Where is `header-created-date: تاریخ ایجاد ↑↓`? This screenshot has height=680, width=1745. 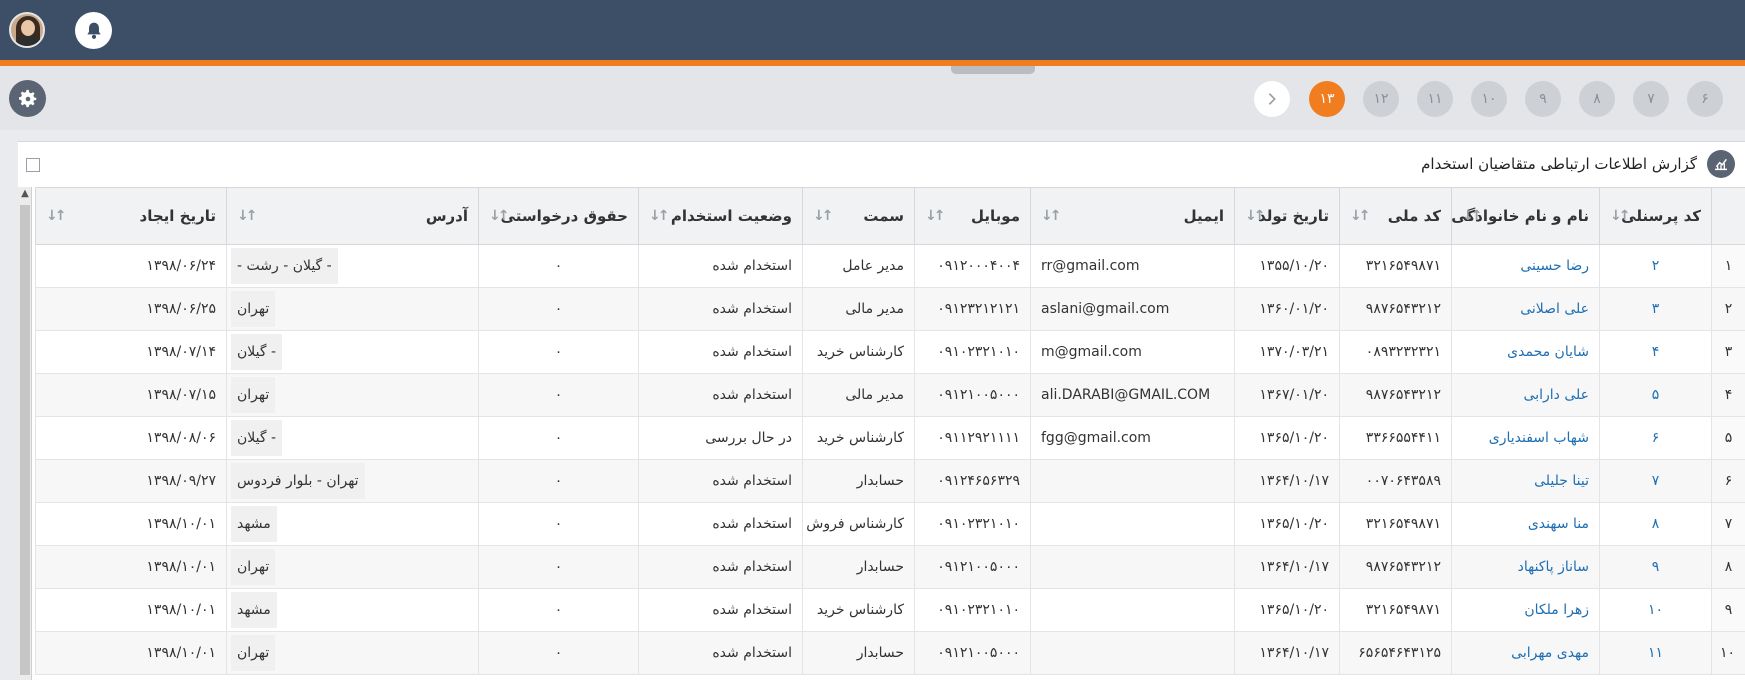
header-created-date: تاریخ ایجاد ↑↓ is located at coordinates (131, 216).